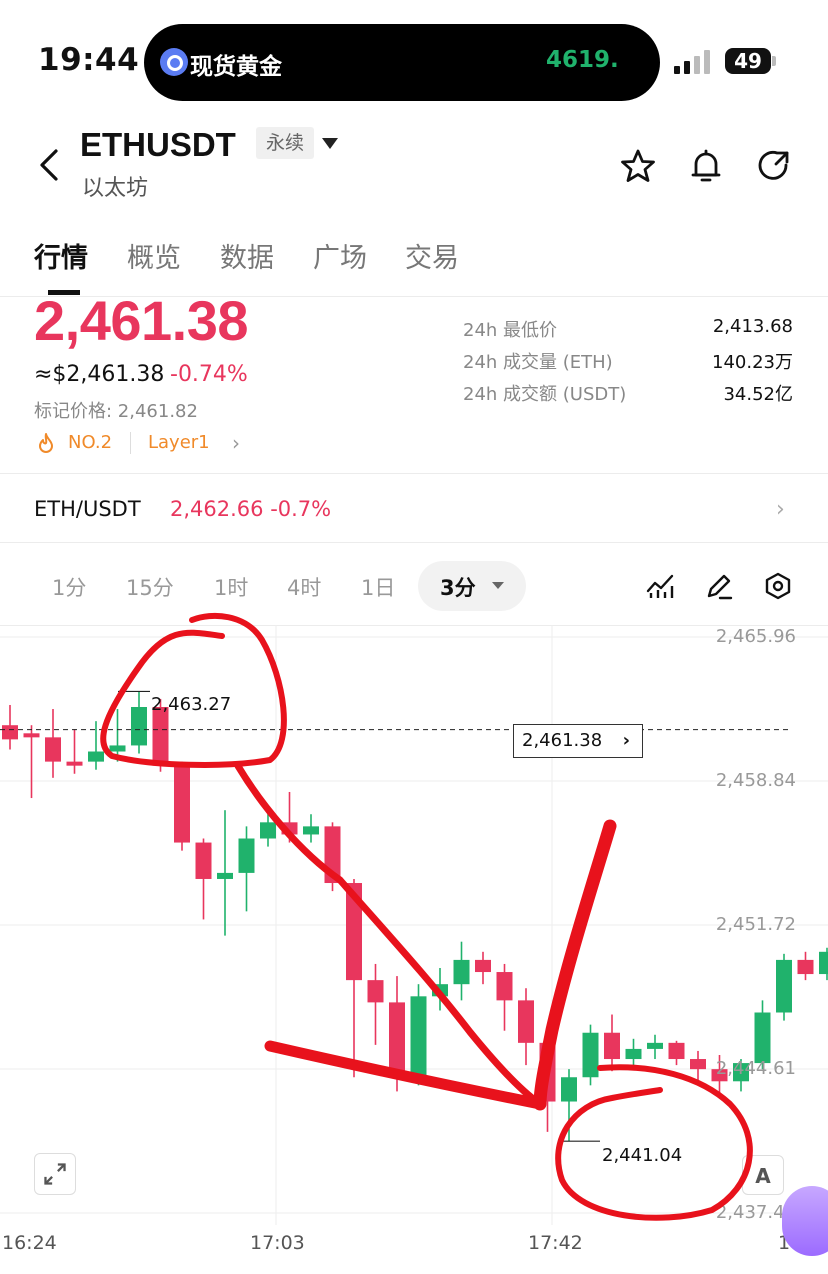 The width and height of the screenshot is (828, 1274). What do you see at coordinates (719, 586) in the screenshot?
I see `draw-pen-icon` at bounding box center [719, 586].